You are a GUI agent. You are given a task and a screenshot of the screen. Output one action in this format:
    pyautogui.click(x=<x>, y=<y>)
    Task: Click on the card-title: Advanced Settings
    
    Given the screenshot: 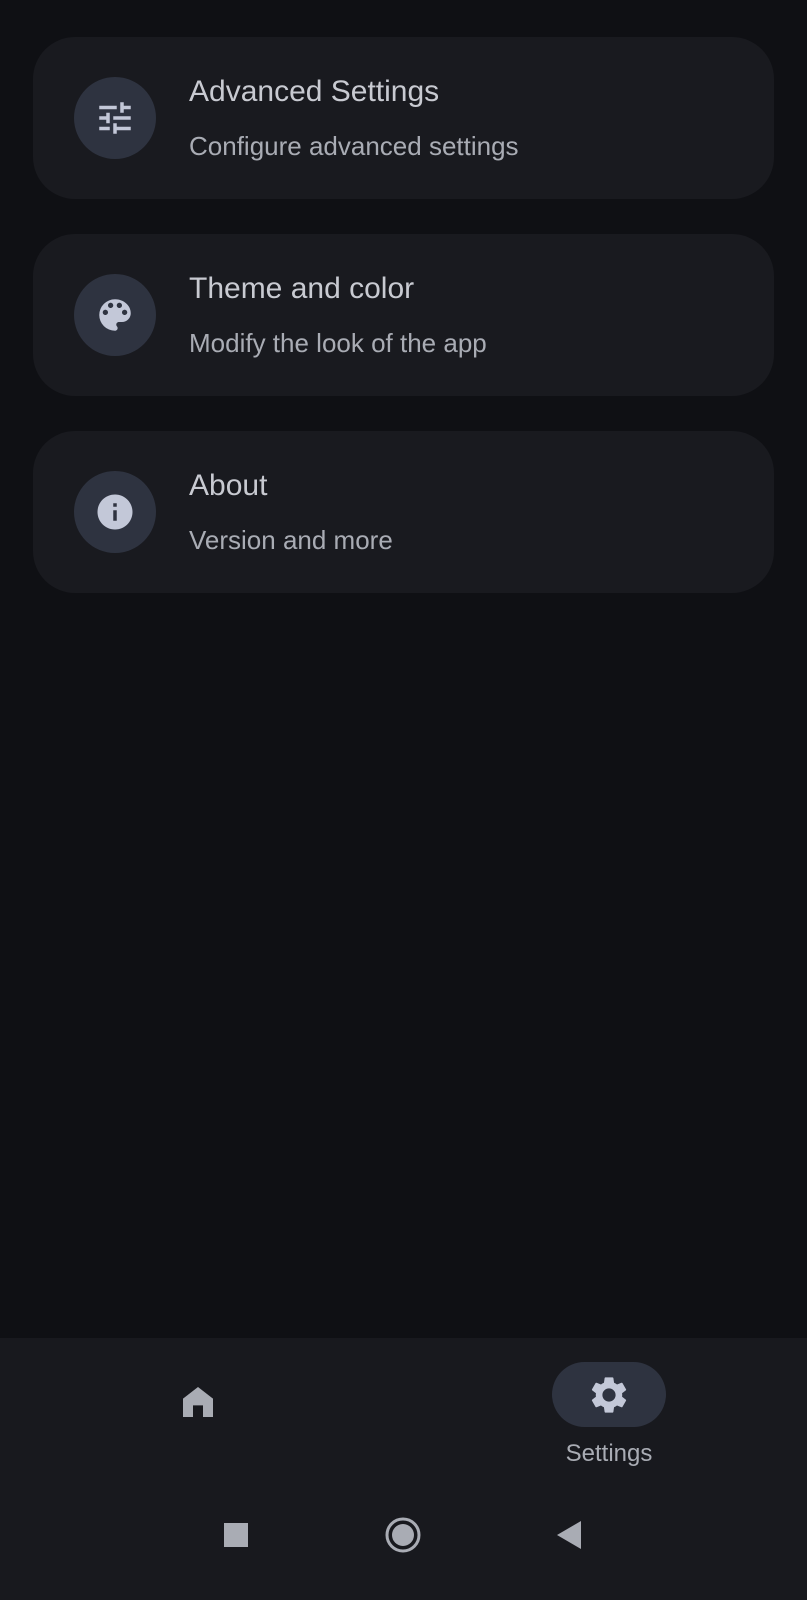 What is the action you would take?
    pyautogui.click(x=314, y=91)
    